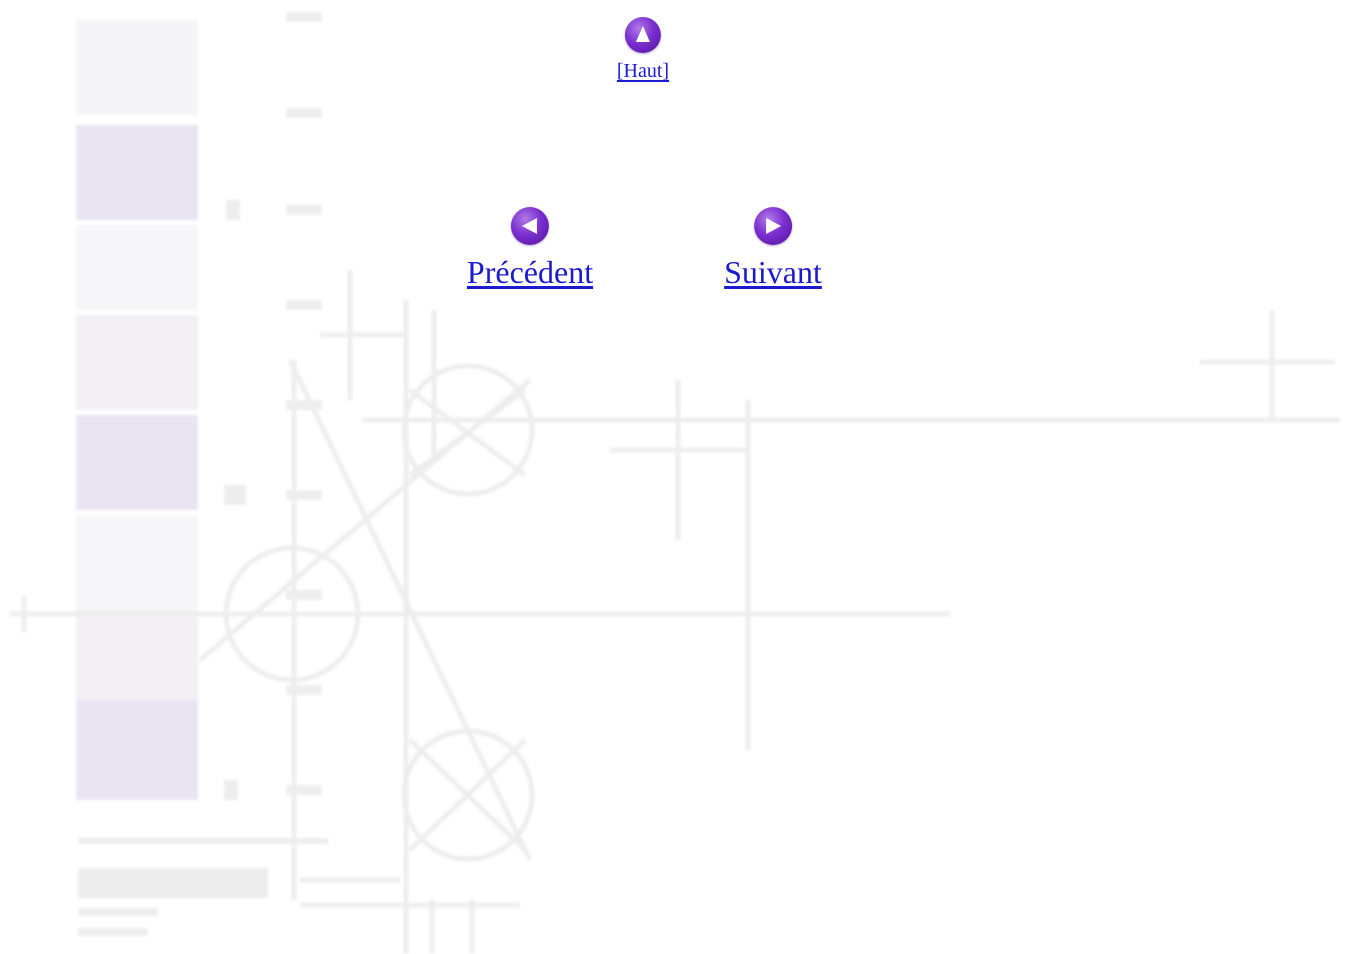  I want to click on up-arrow-icon, so click(642, 35).